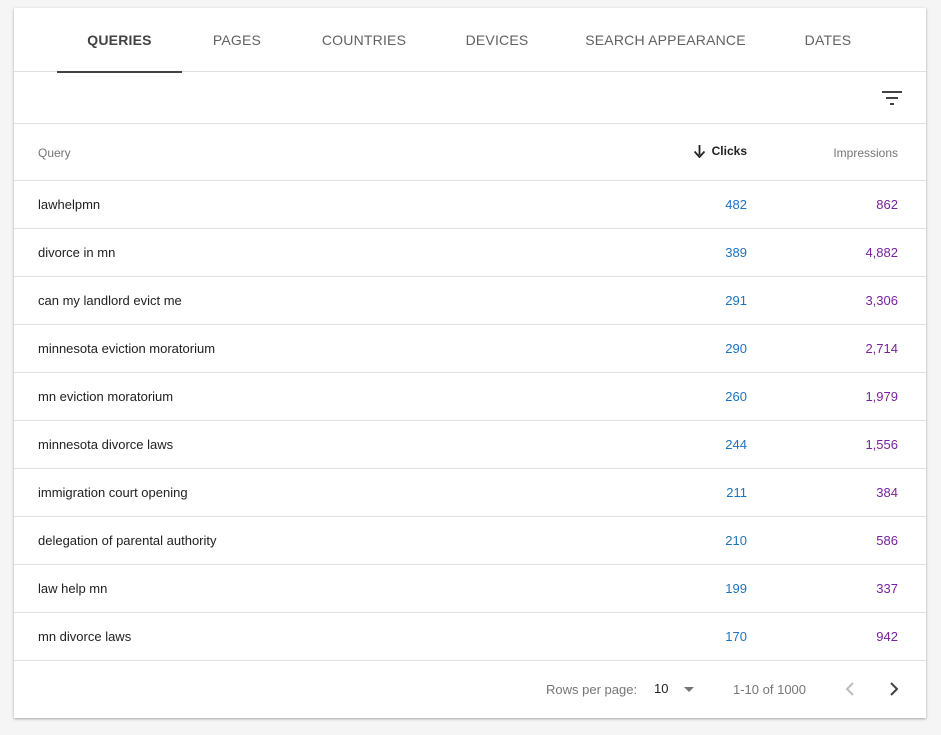 This screenshot has height=735, width=941. I want to click on next-page-button, so click(894, 689).